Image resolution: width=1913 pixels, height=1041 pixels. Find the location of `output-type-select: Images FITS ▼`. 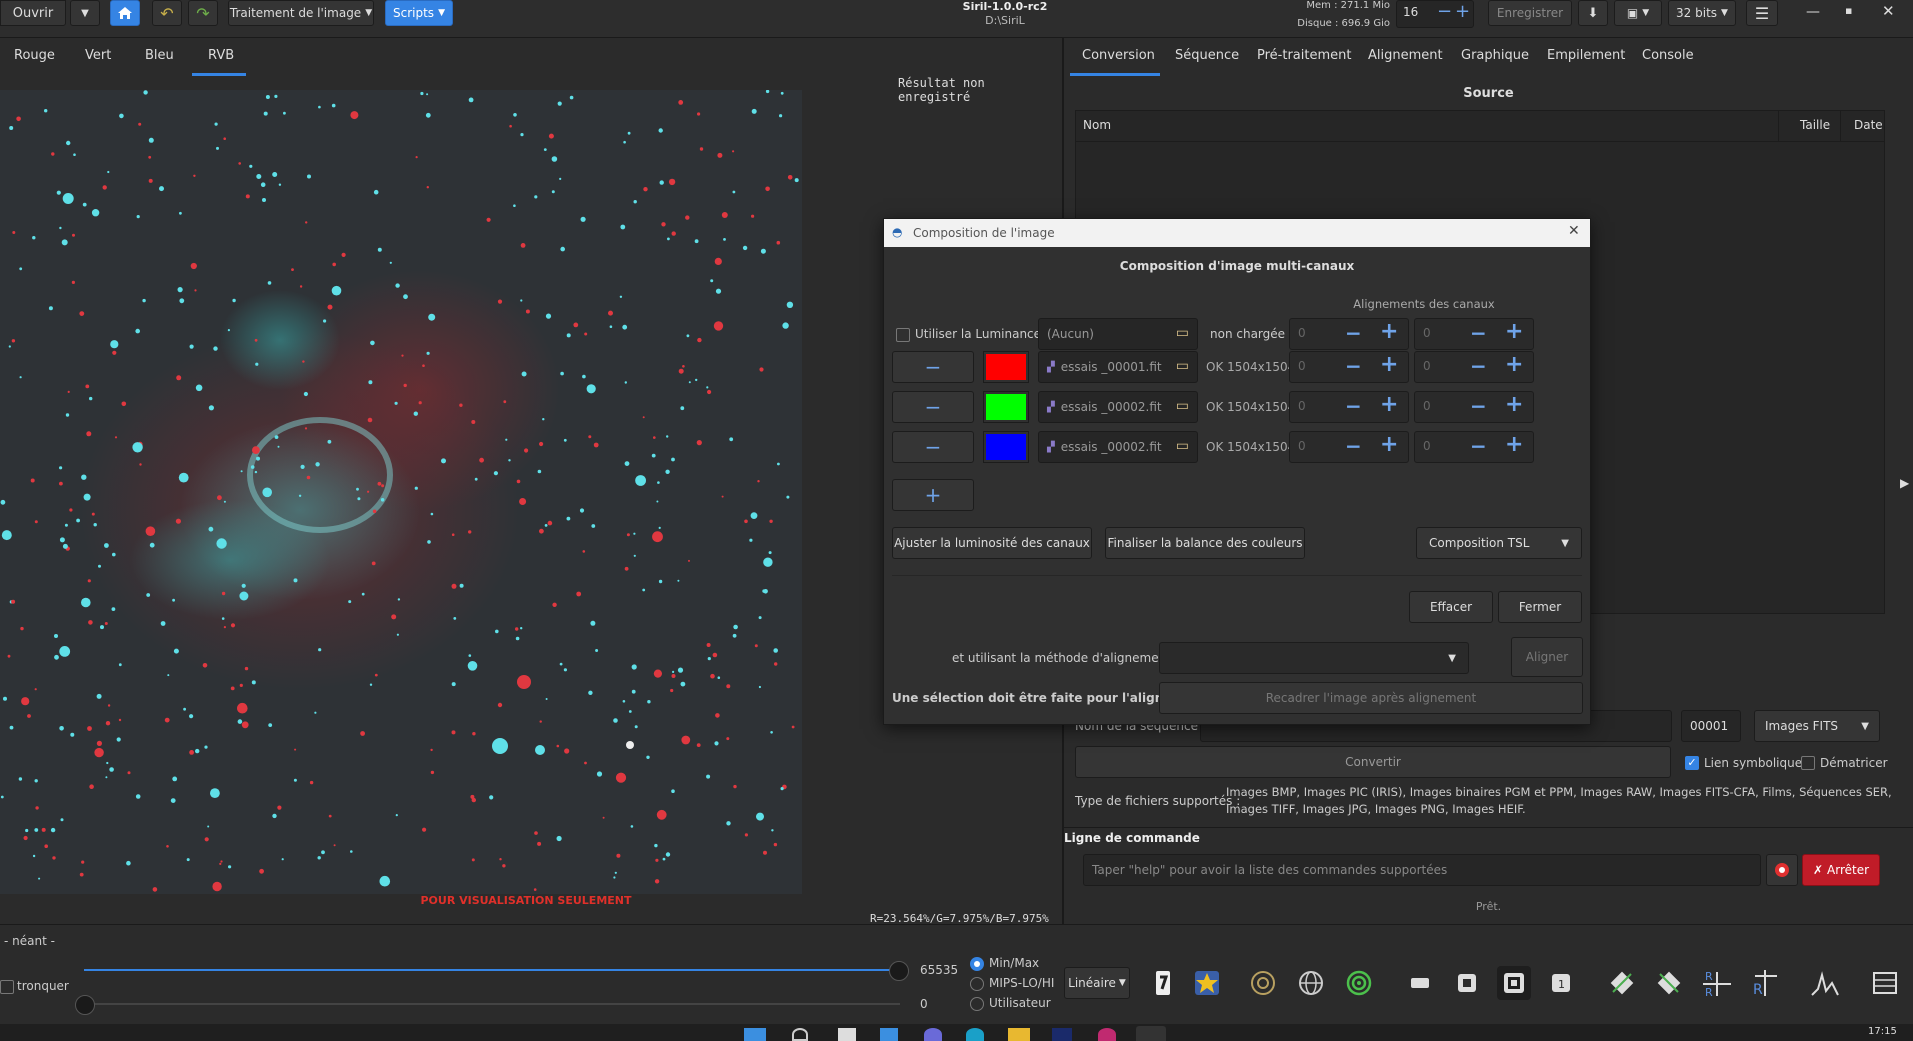

output-type-select: Images FITS ▼ is located at coordinates (1817, 726).